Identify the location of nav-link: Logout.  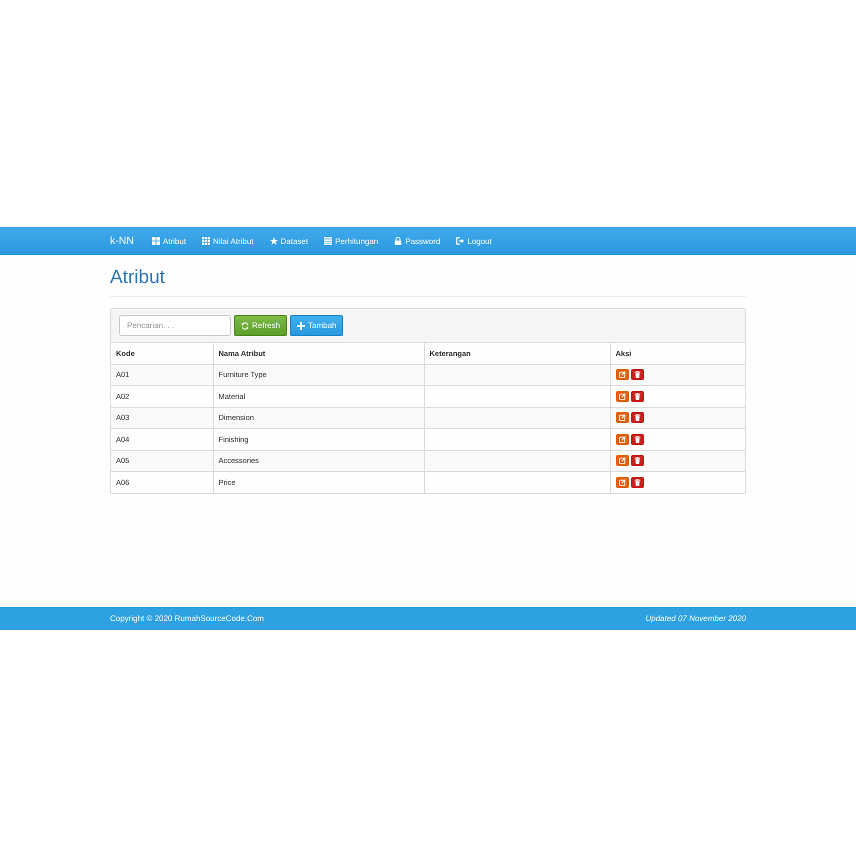
(474, 241).